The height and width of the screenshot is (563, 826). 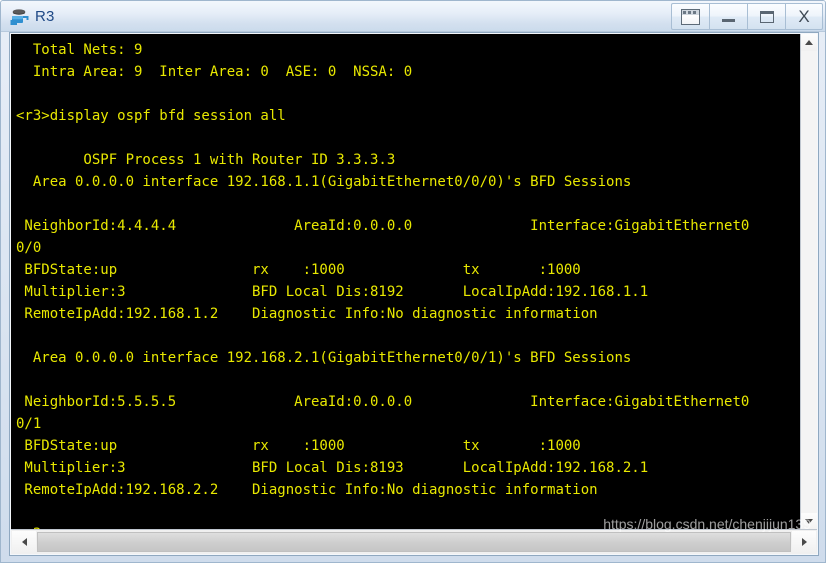 I want to click on vertical-scrollbar-track, so click(x=809, y=282).